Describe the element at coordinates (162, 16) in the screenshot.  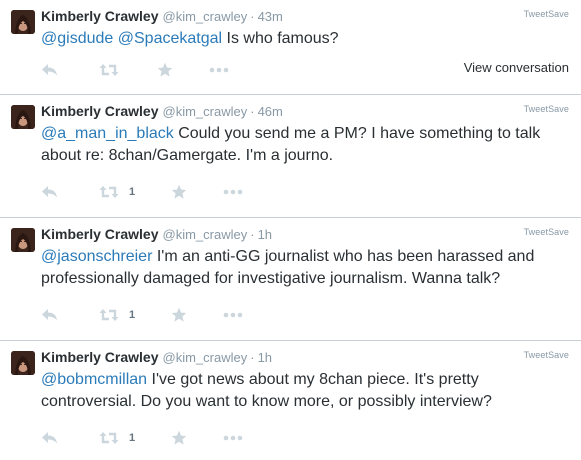
I see `tweet-header: Kimberly Crawley @kim_crawley · 43m` at that location.